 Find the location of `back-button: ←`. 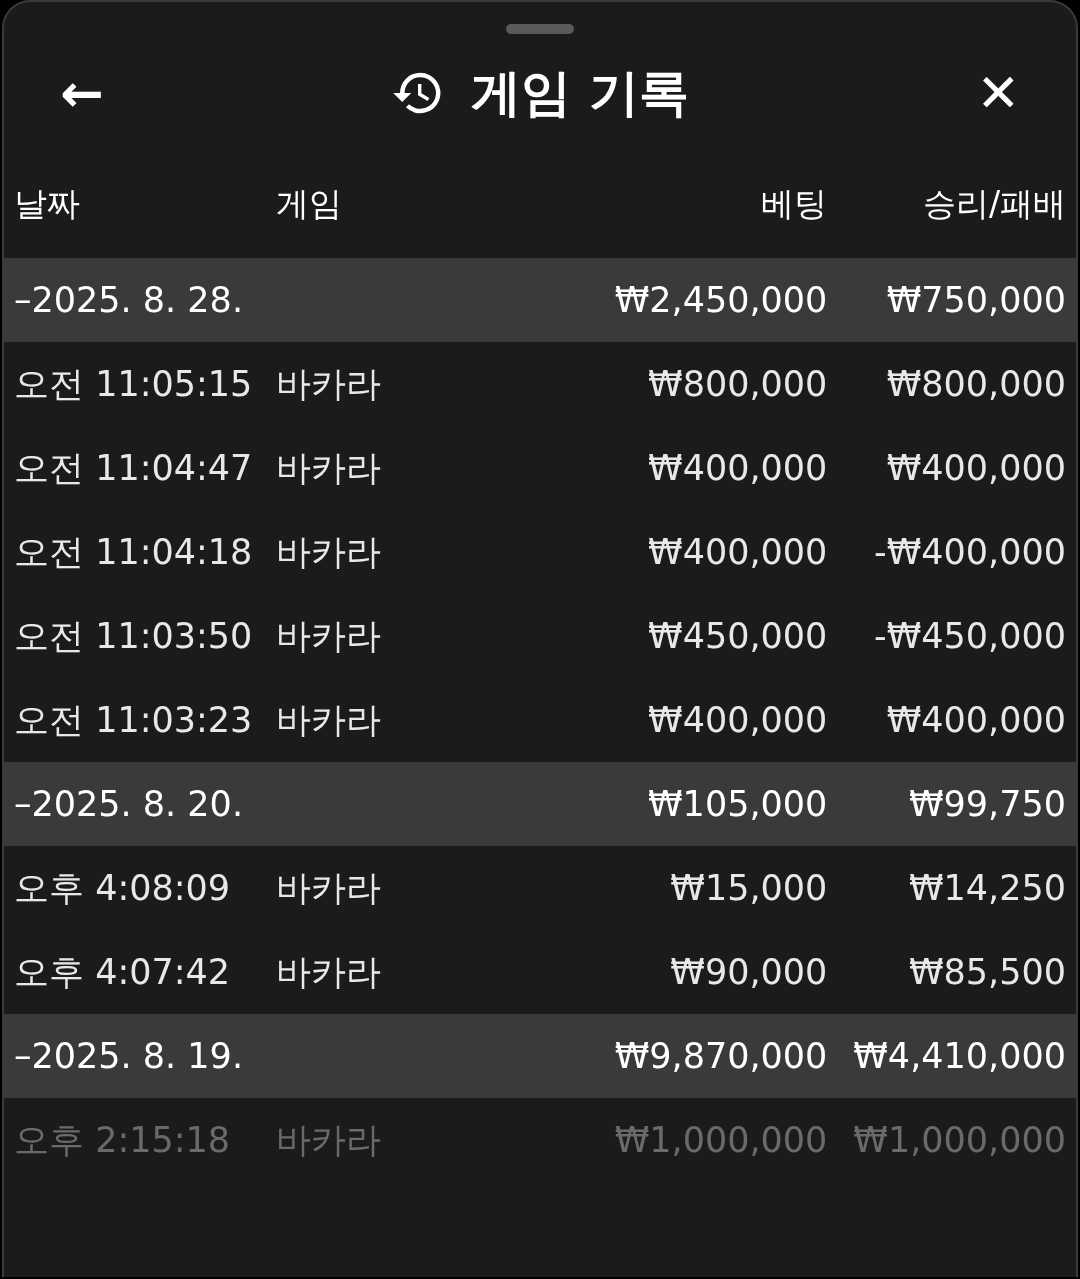

back-button: ← is located at coordinates (82, 93).